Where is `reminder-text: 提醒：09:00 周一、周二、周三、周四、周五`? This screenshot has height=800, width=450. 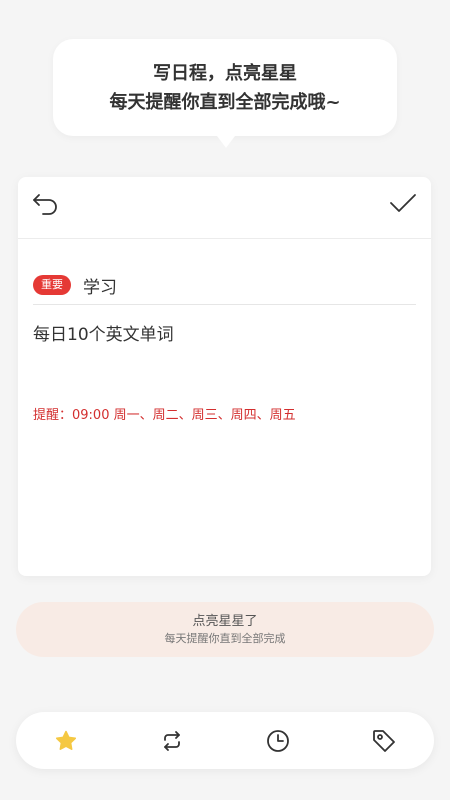
reminder-text: 提醒：09:00 周一、周二、周三、周四、周五 is located at coordinates (164, 413).